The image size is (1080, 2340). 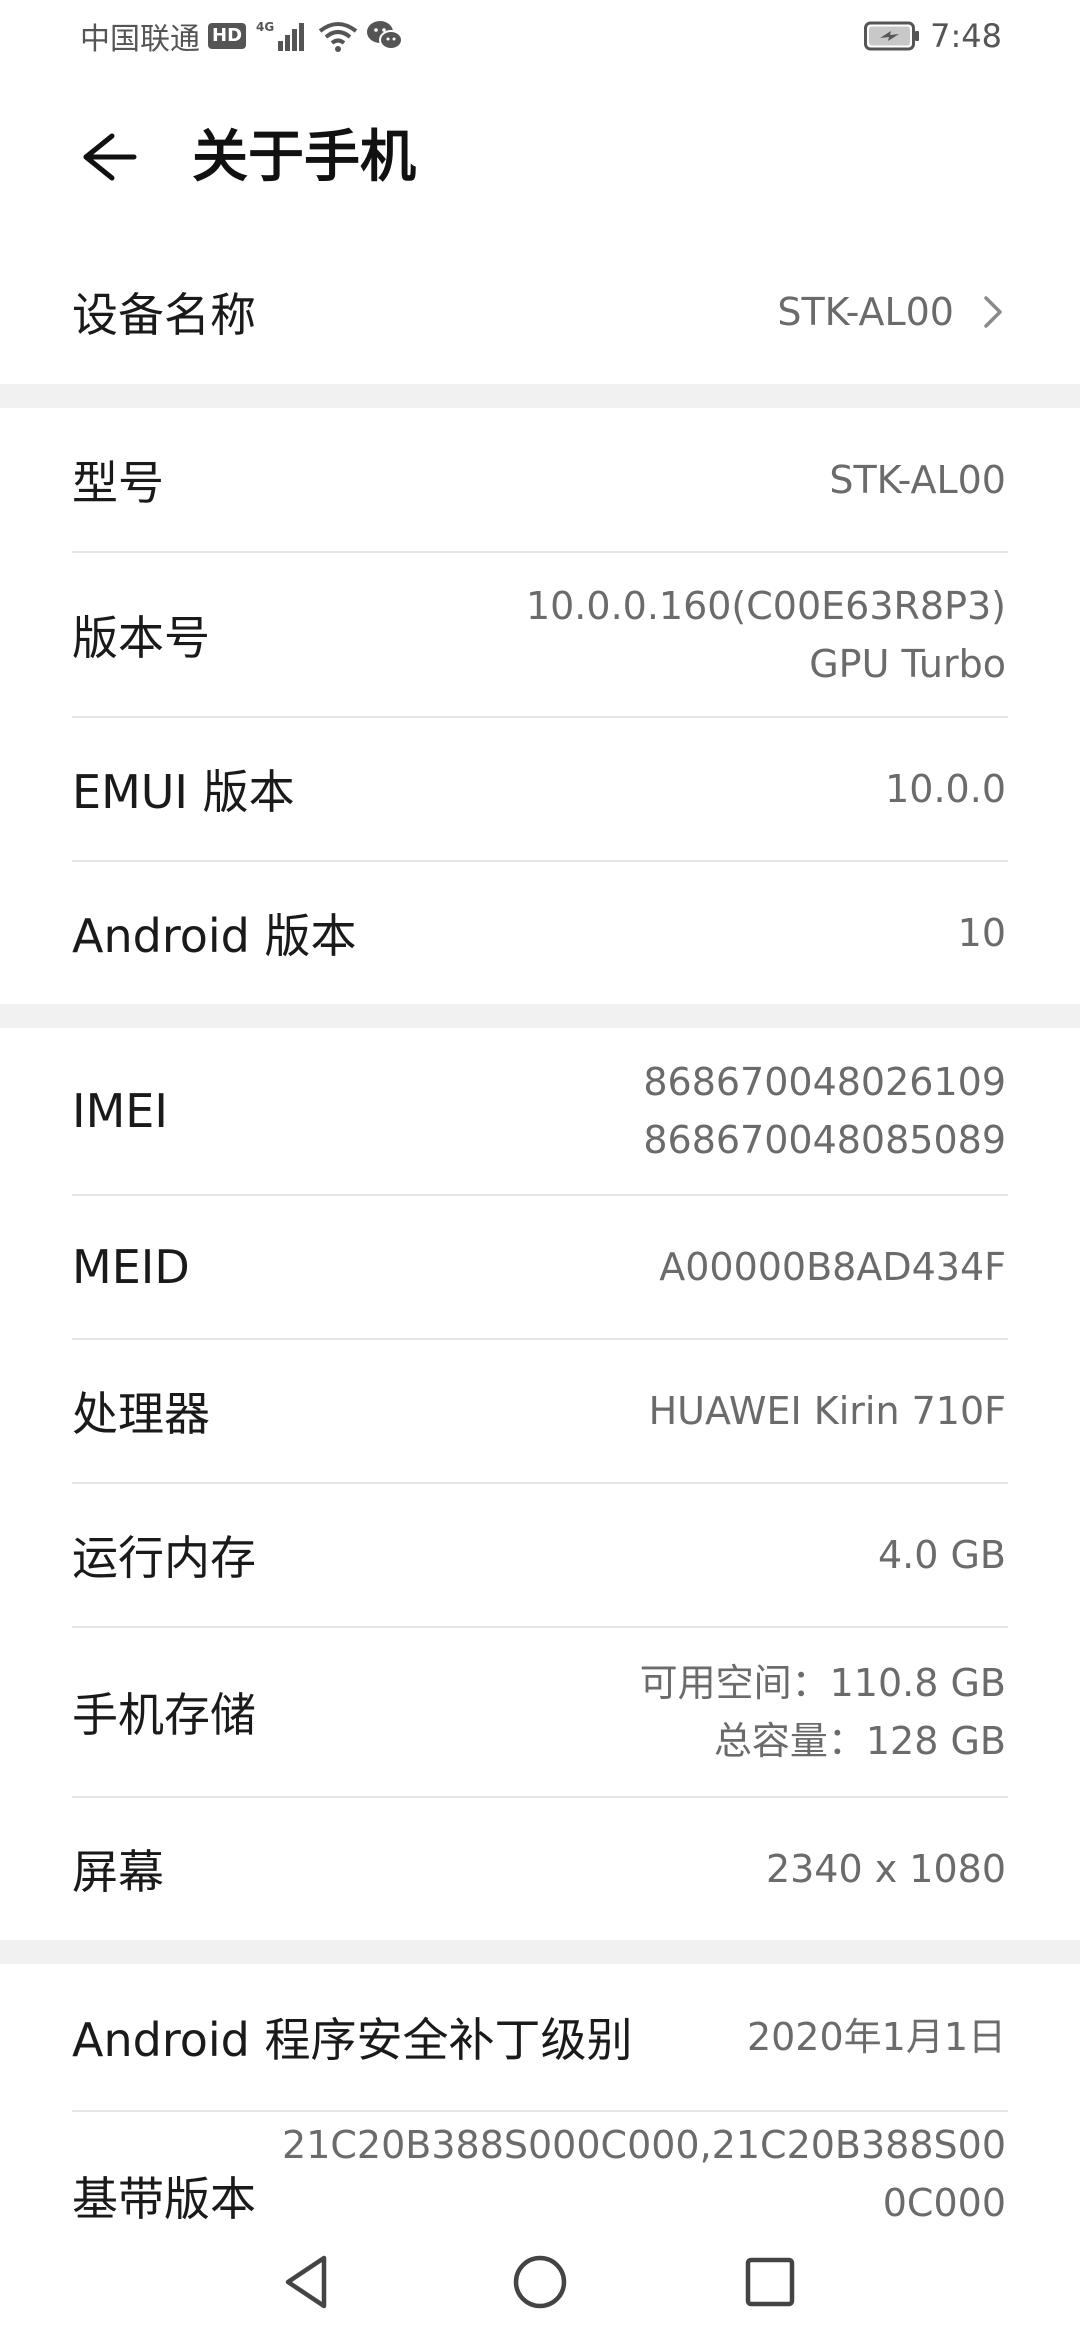 I want to click on baseband-label: 基带版本, so click(x=164, y=2198).